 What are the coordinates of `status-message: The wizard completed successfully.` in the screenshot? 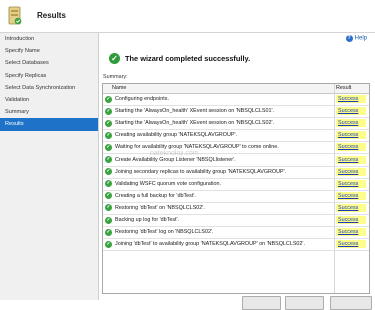 It's located at (188, 58).